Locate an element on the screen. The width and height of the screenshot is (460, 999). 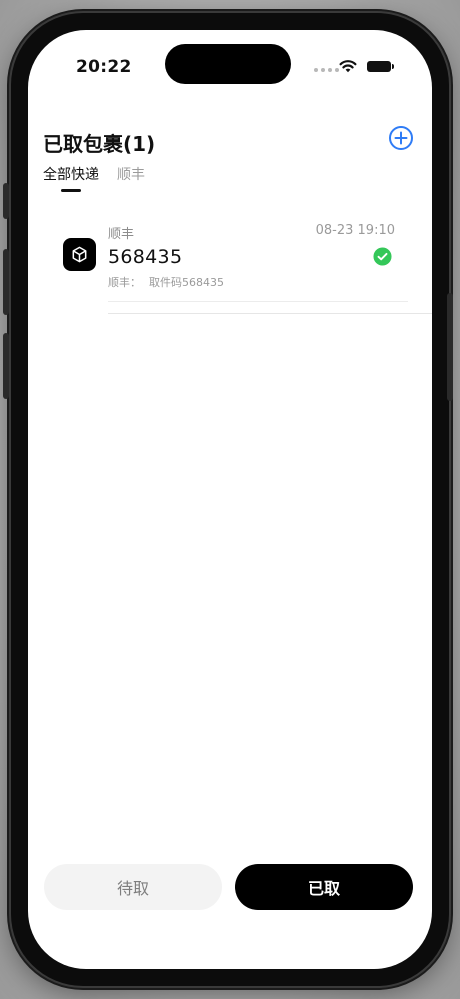
wifi-icon is located at coordinates (348, 66).